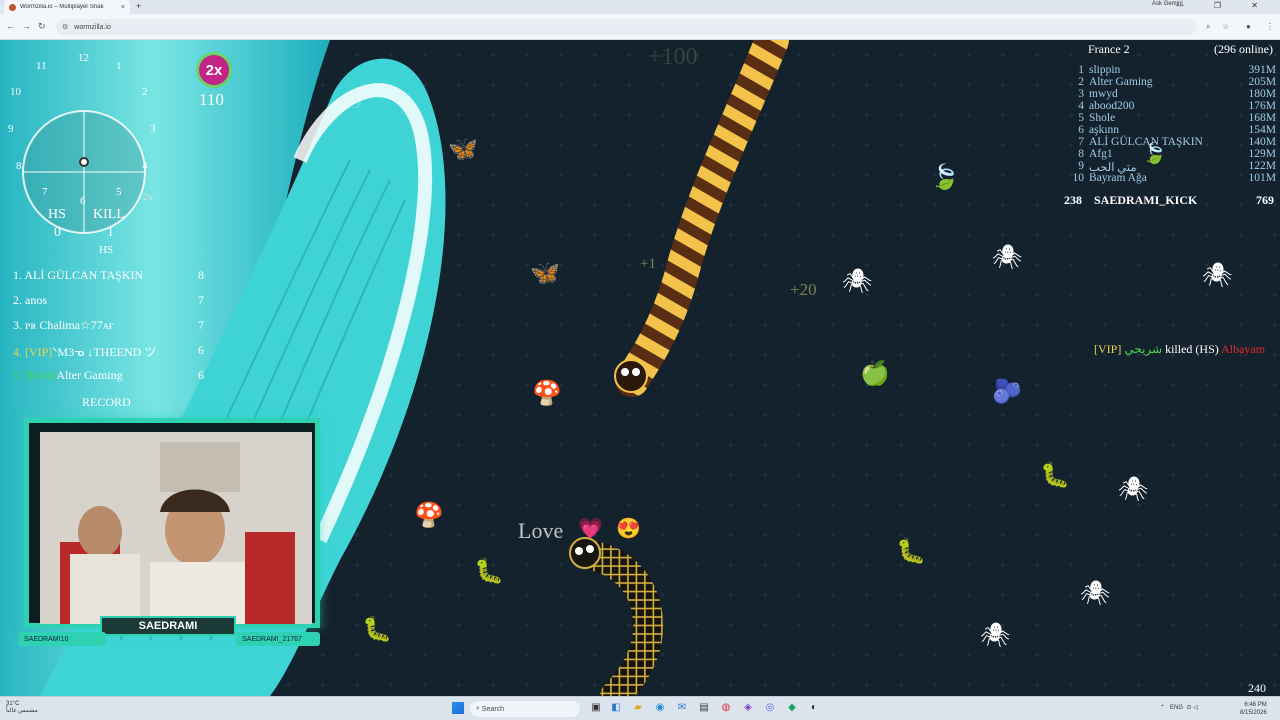 The width and height of the screenshot is (1280, 720). What do you see at coordinates (113, 380) in the screenshot?
I see `hs-row: 5. [Kick]Alter Gaming 6` at bounding box center [113, 380].